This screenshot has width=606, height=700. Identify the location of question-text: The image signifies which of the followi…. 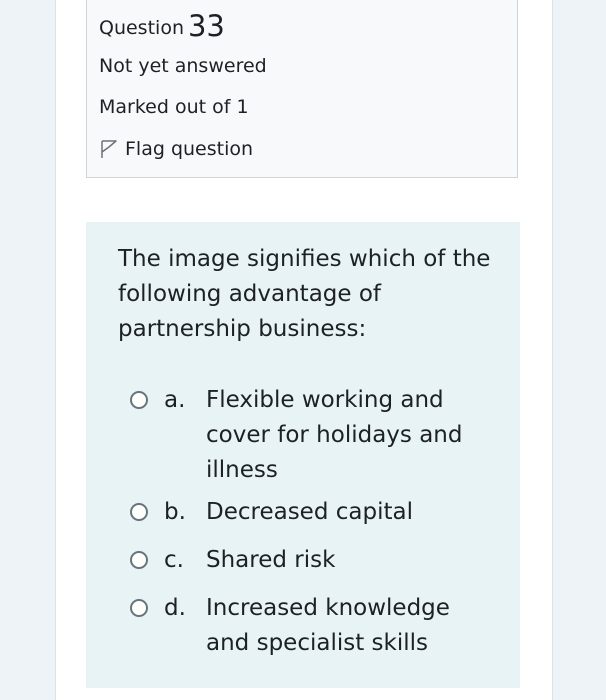
(304, 294).